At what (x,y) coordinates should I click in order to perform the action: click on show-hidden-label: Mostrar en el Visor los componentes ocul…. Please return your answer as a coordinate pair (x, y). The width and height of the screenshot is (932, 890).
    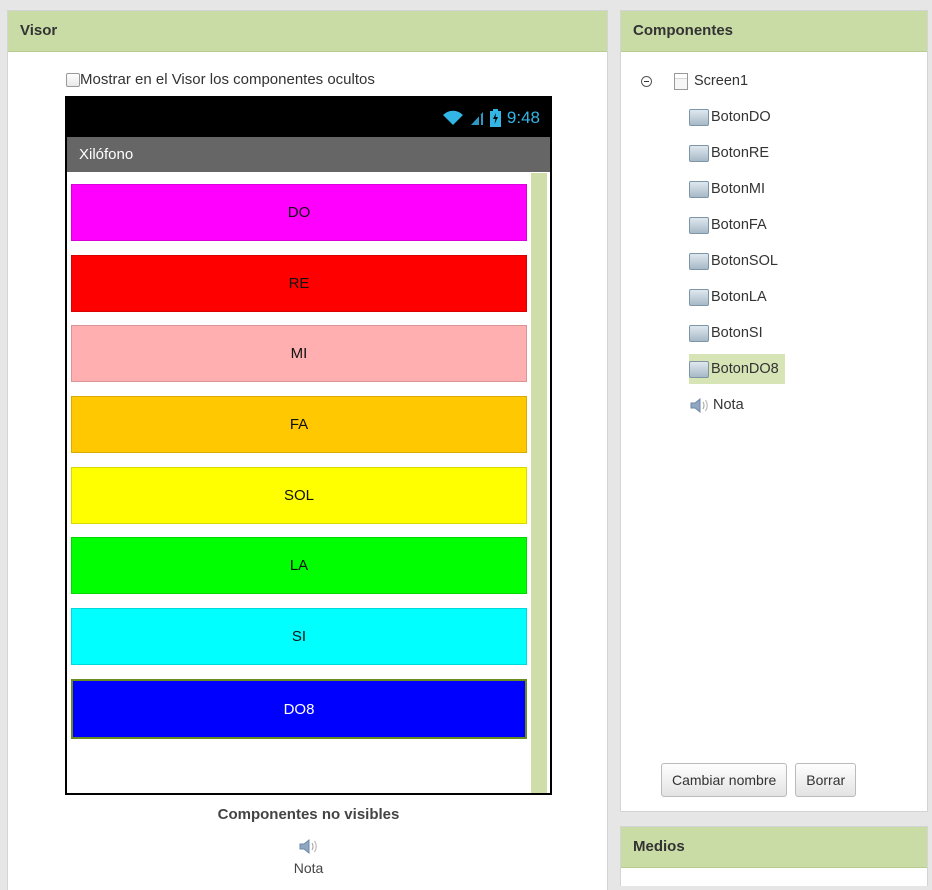
    Looking at the image, I should click on (227, 79).